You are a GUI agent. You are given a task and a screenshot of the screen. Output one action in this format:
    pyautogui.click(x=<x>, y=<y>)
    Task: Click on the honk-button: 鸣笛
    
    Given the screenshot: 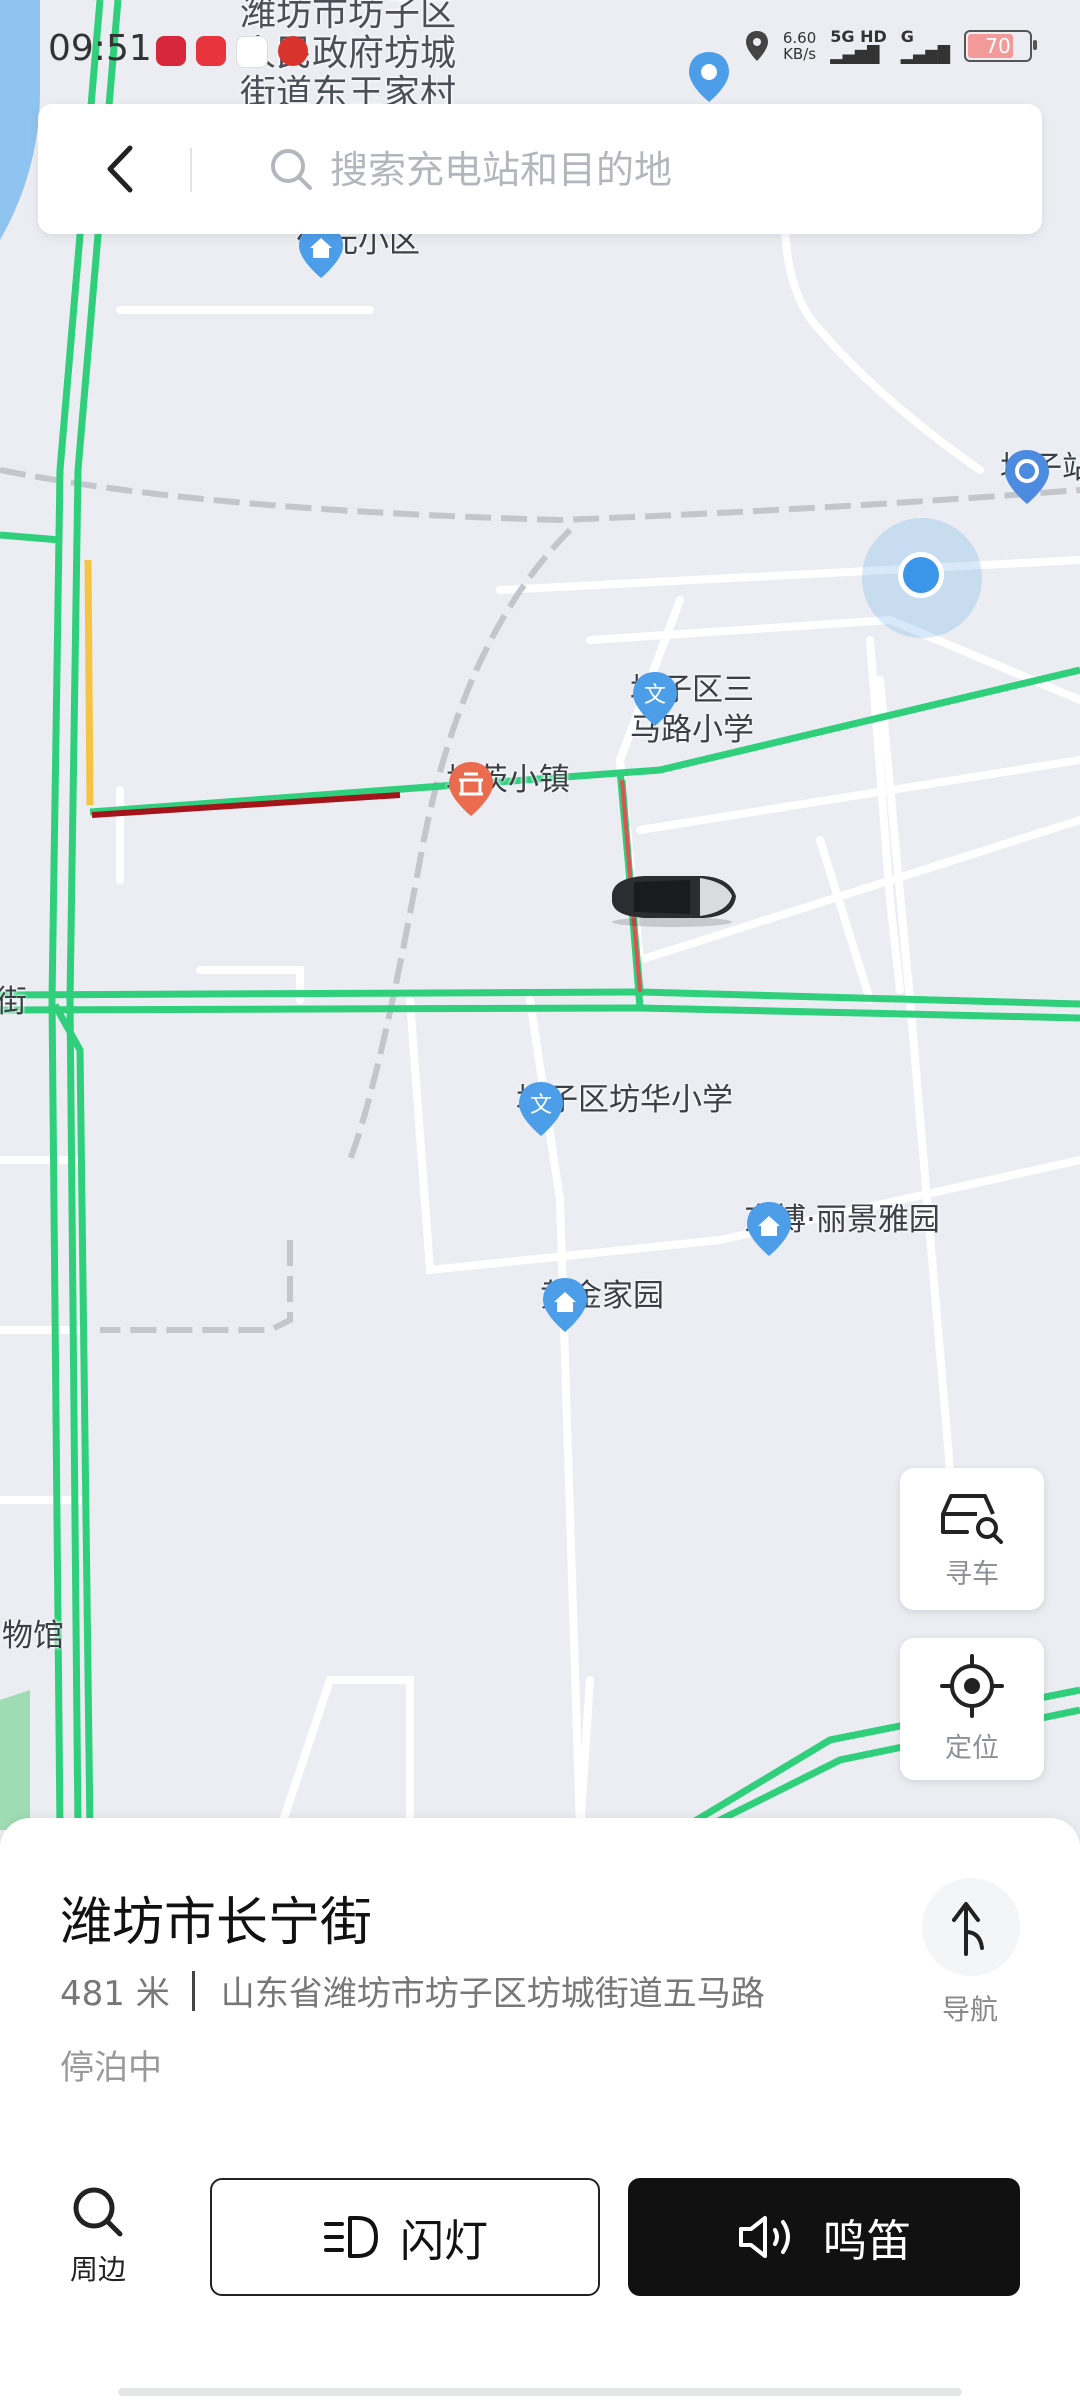 What is the action you would take?
    pyautogui.click(x=824, y=2237)
    